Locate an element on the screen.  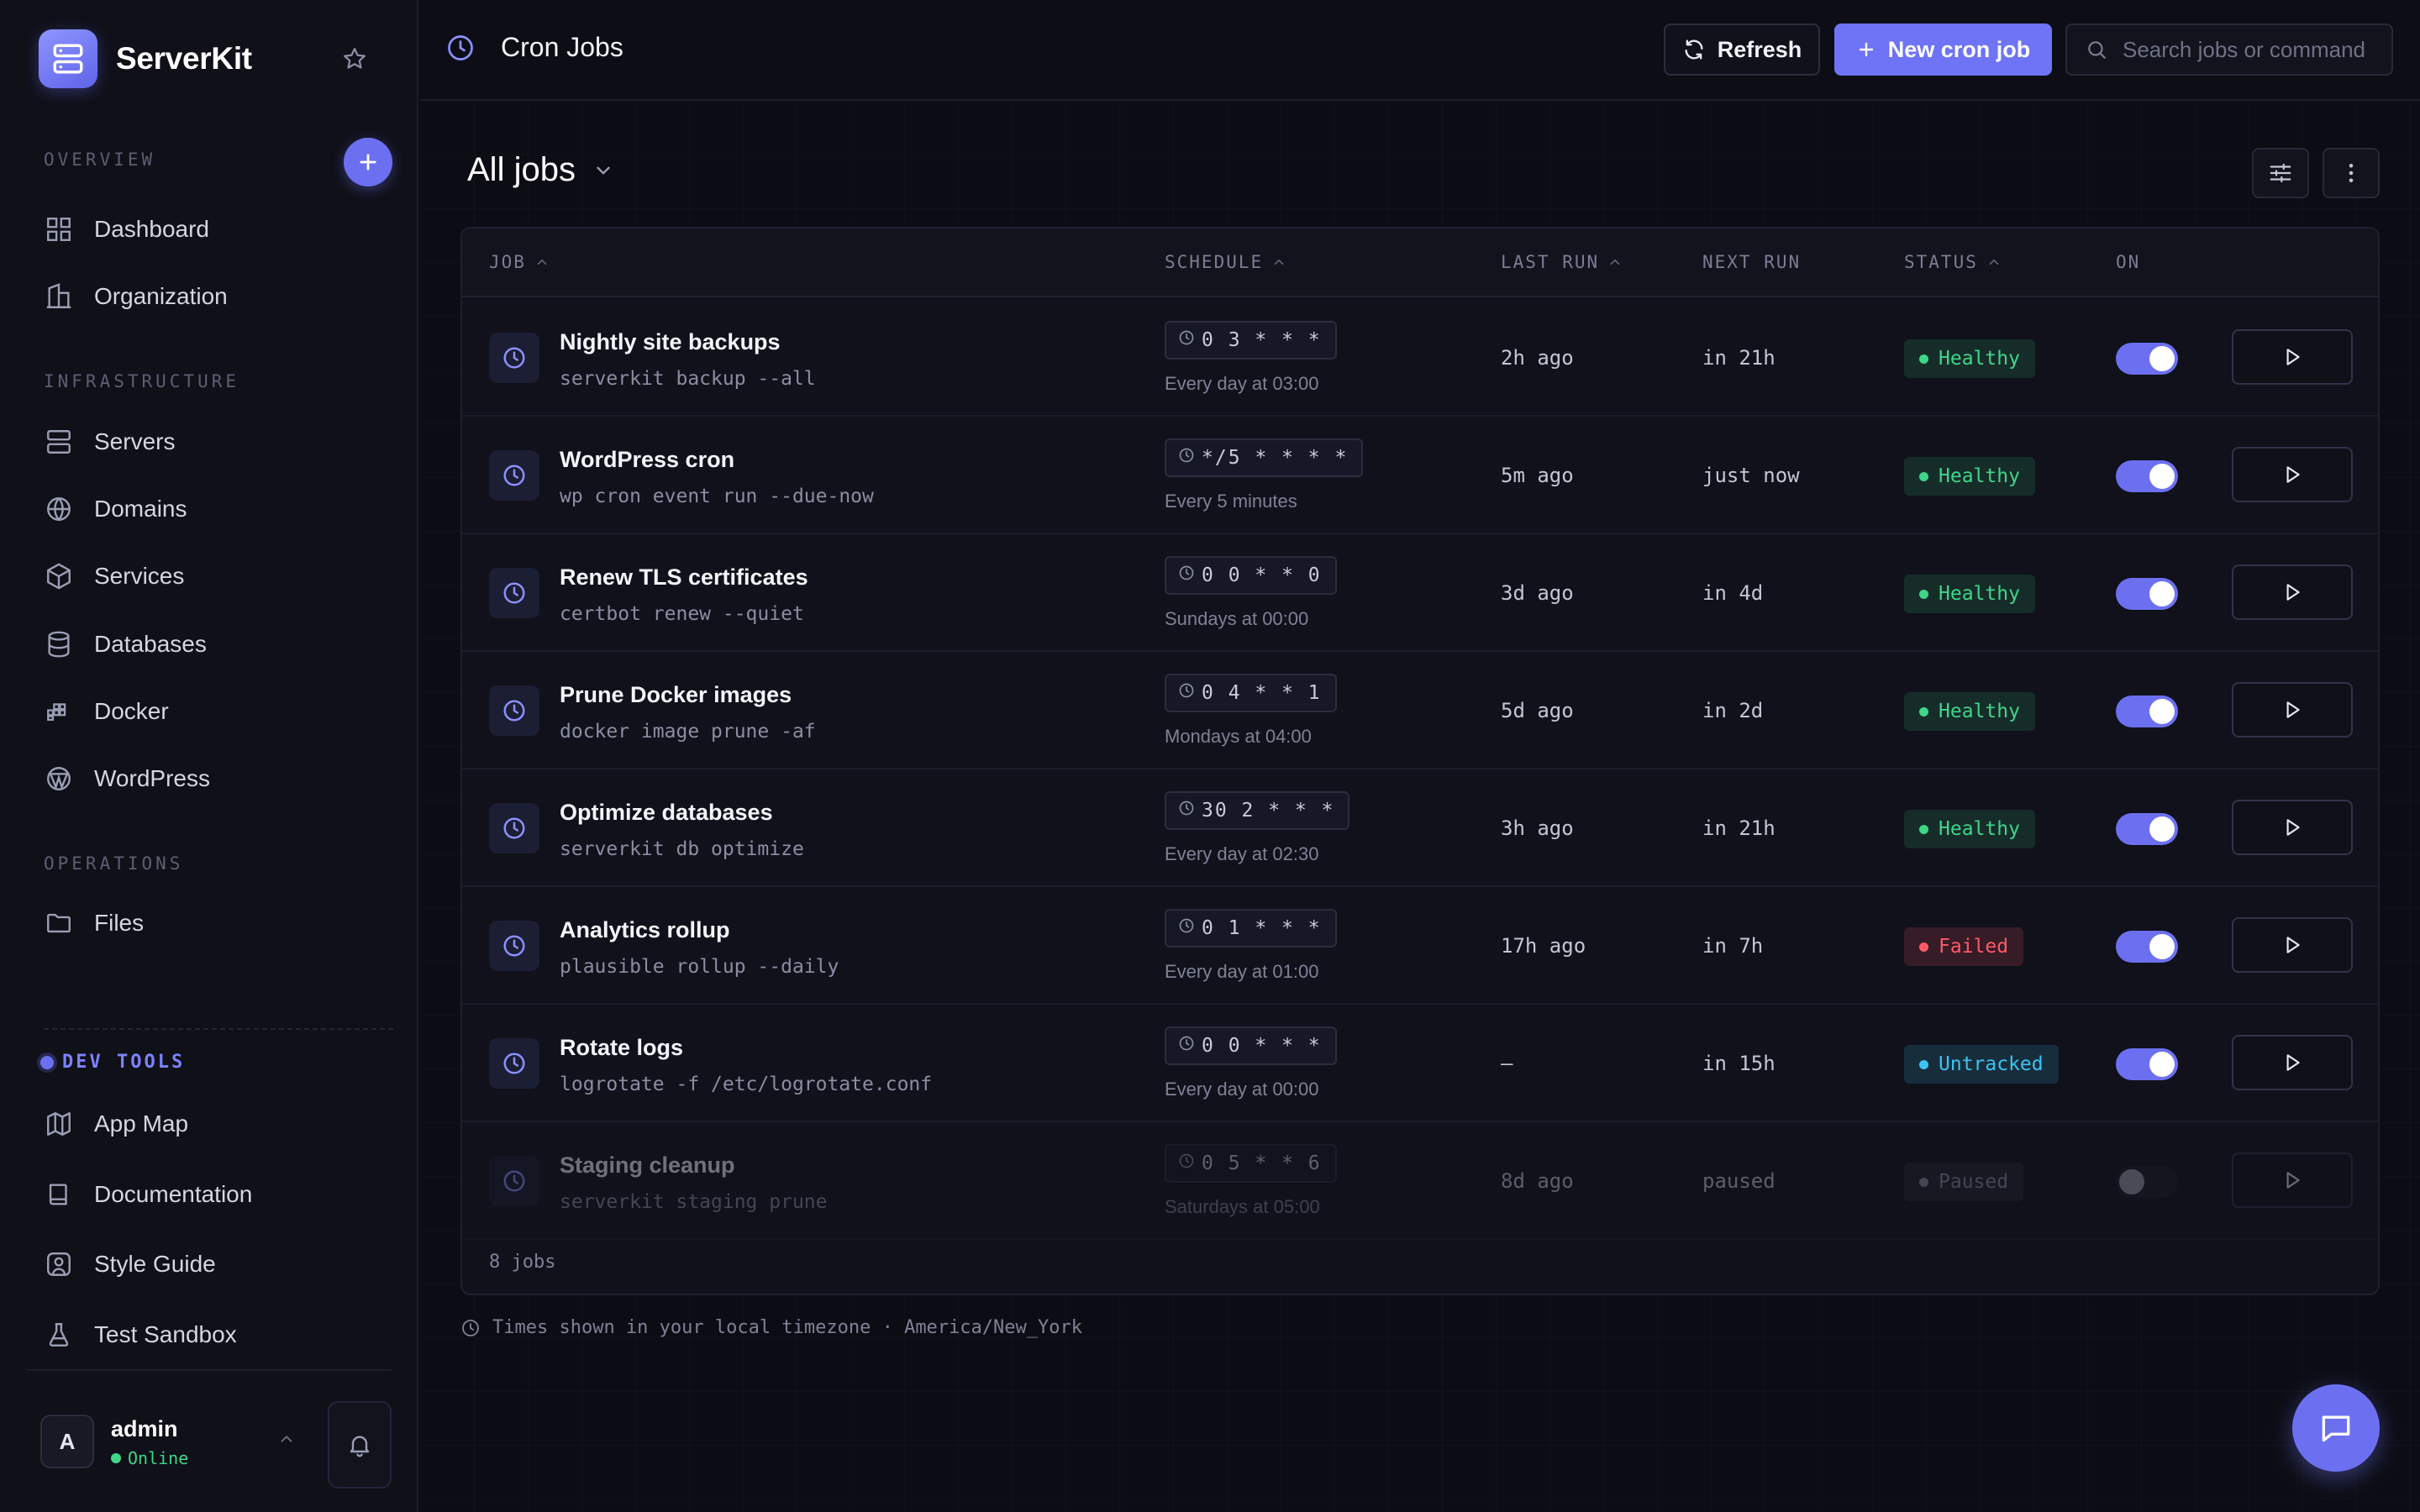
sidebar-item-label: Domains is located at coordinates (140, 509).